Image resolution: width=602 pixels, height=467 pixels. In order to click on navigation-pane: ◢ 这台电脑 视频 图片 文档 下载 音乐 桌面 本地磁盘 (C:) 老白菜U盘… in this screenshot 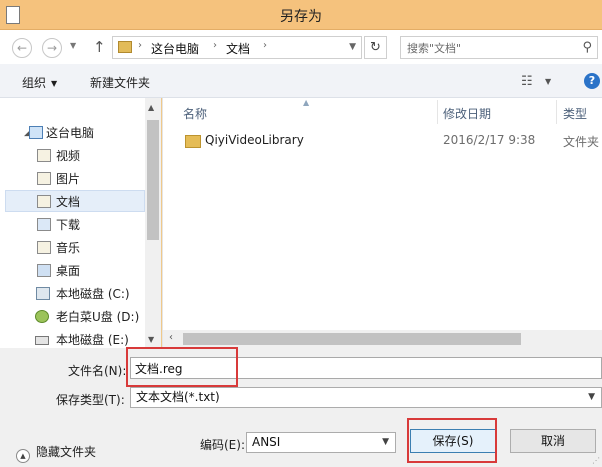, I will do `click(80, 223)`.